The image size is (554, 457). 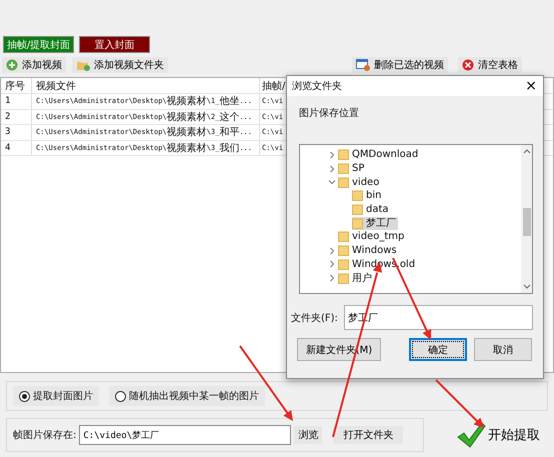 What do you see at coordinates (16, 132) in the screenshot?
I see `table-cell: 3` at bounding box center [16, 132].